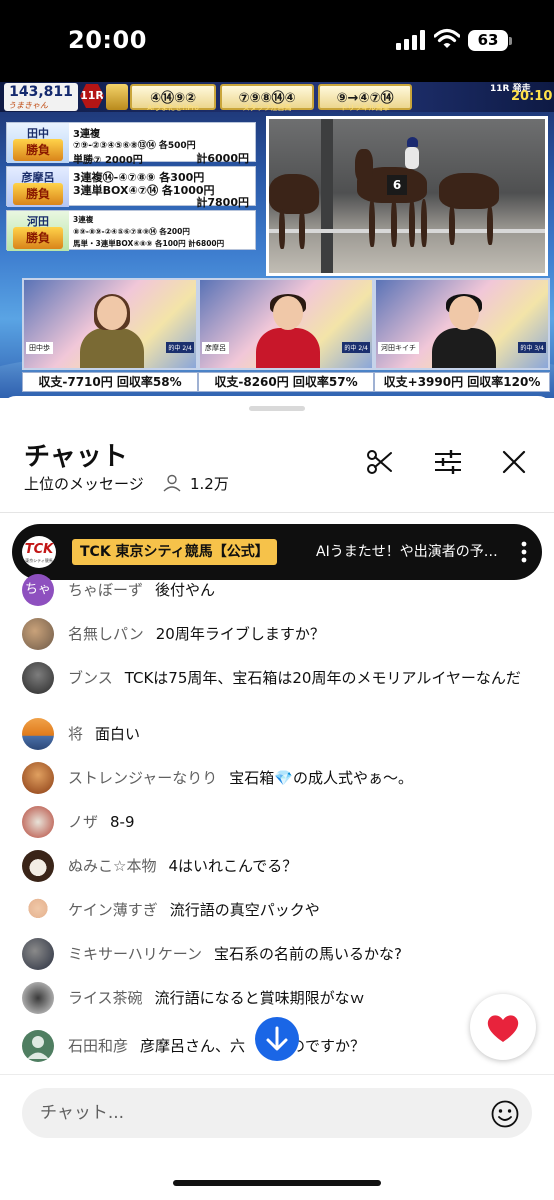  I want to click on message-author: ちゃぼーず, so click(106, 590).